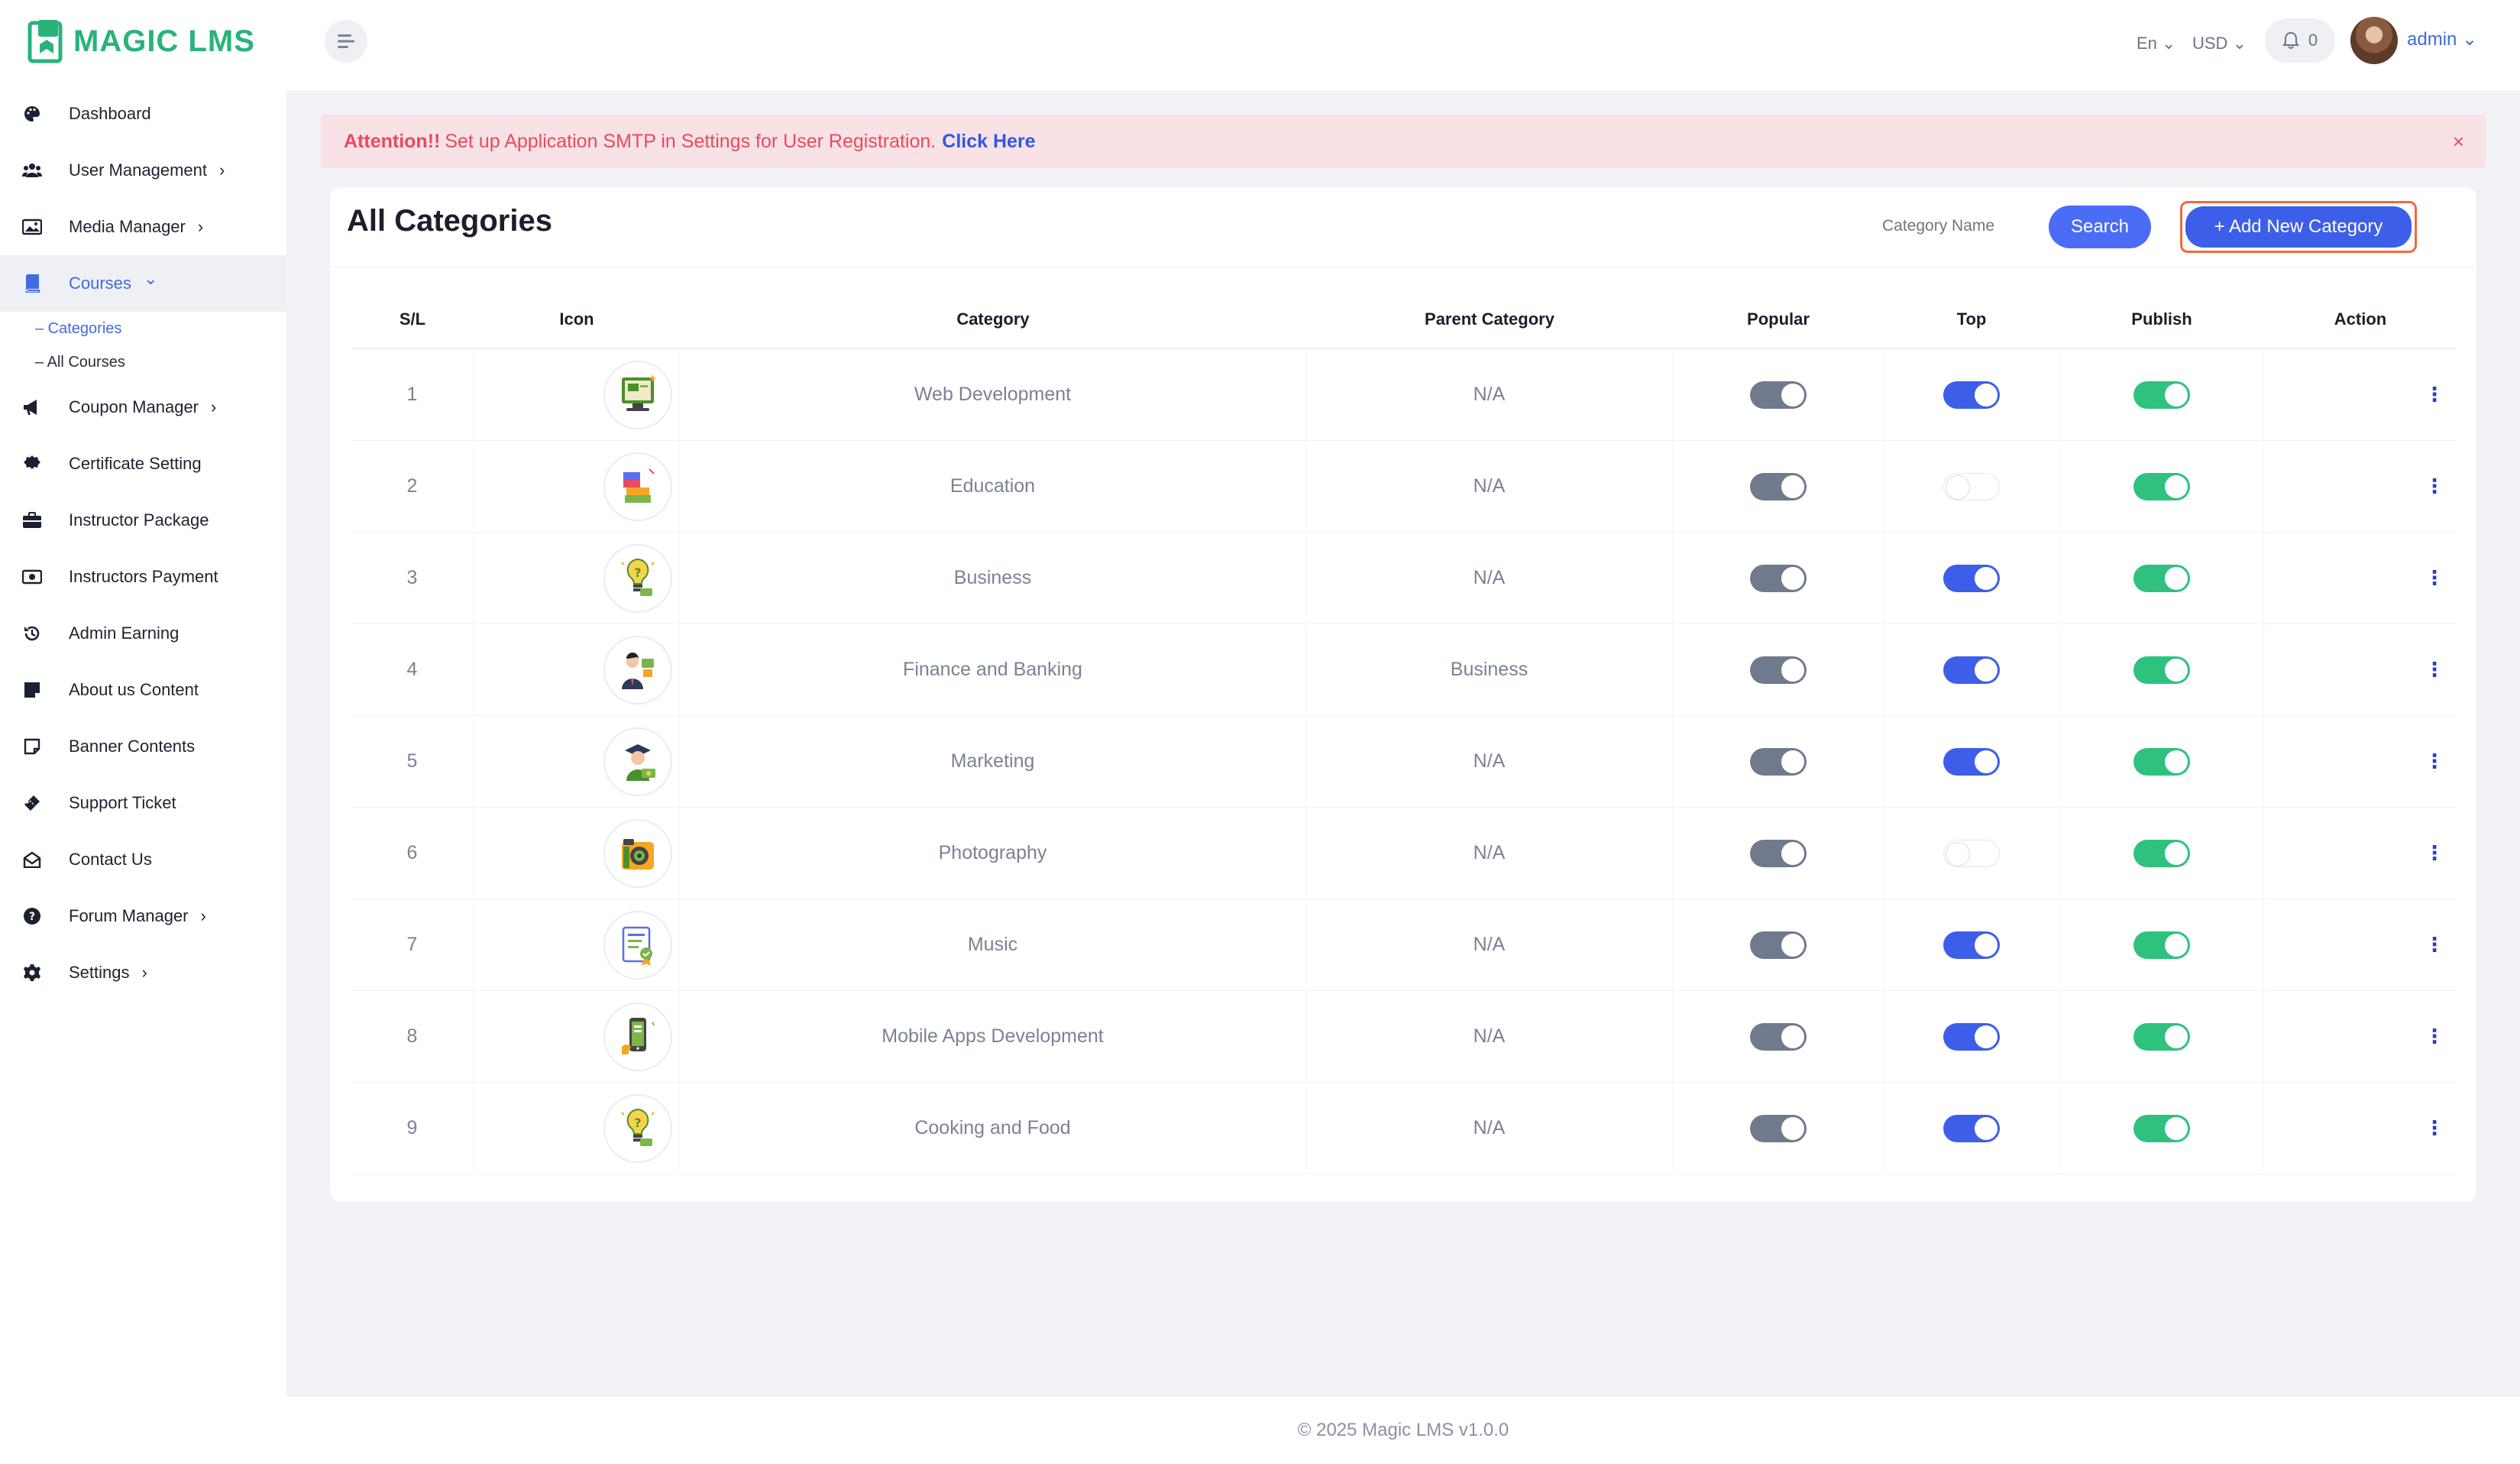 The width and height of the screenshot is (2520, 1464). I want to click on lightbulb-money-icon: ?, so click(638, 1128).